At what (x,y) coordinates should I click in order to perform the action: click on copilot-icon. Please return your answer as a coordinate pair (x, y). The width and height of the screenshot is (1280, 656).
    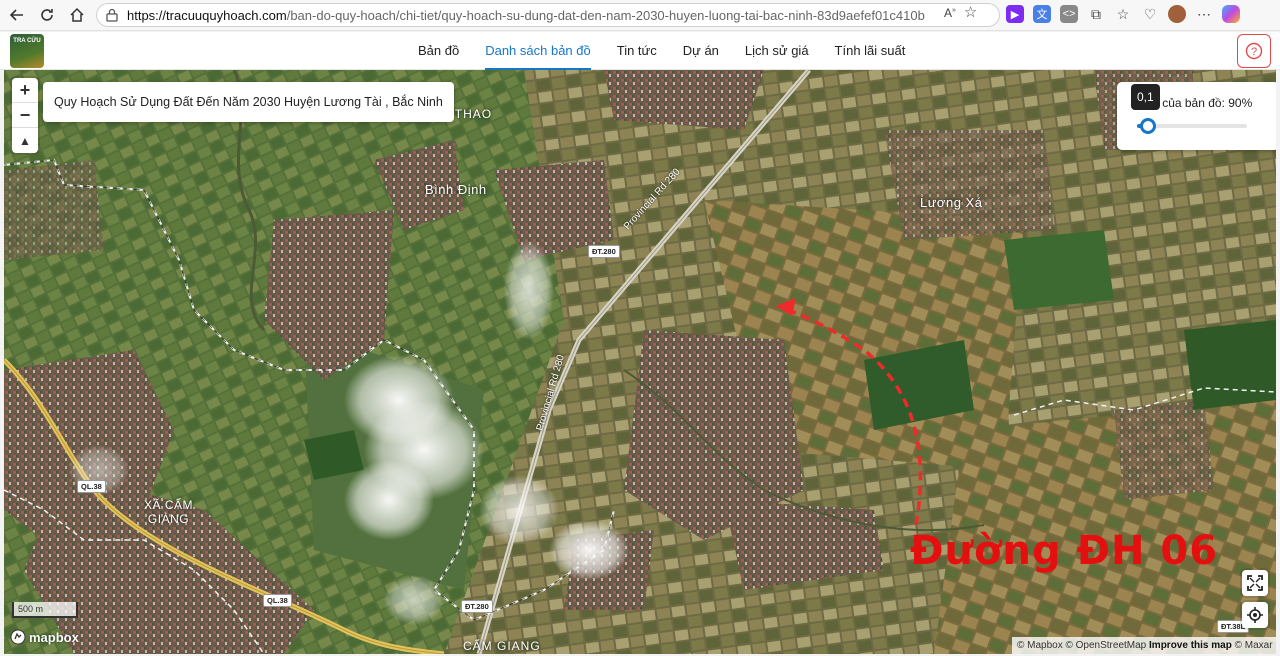
    Looking at the image, I should click on (1231, 14).